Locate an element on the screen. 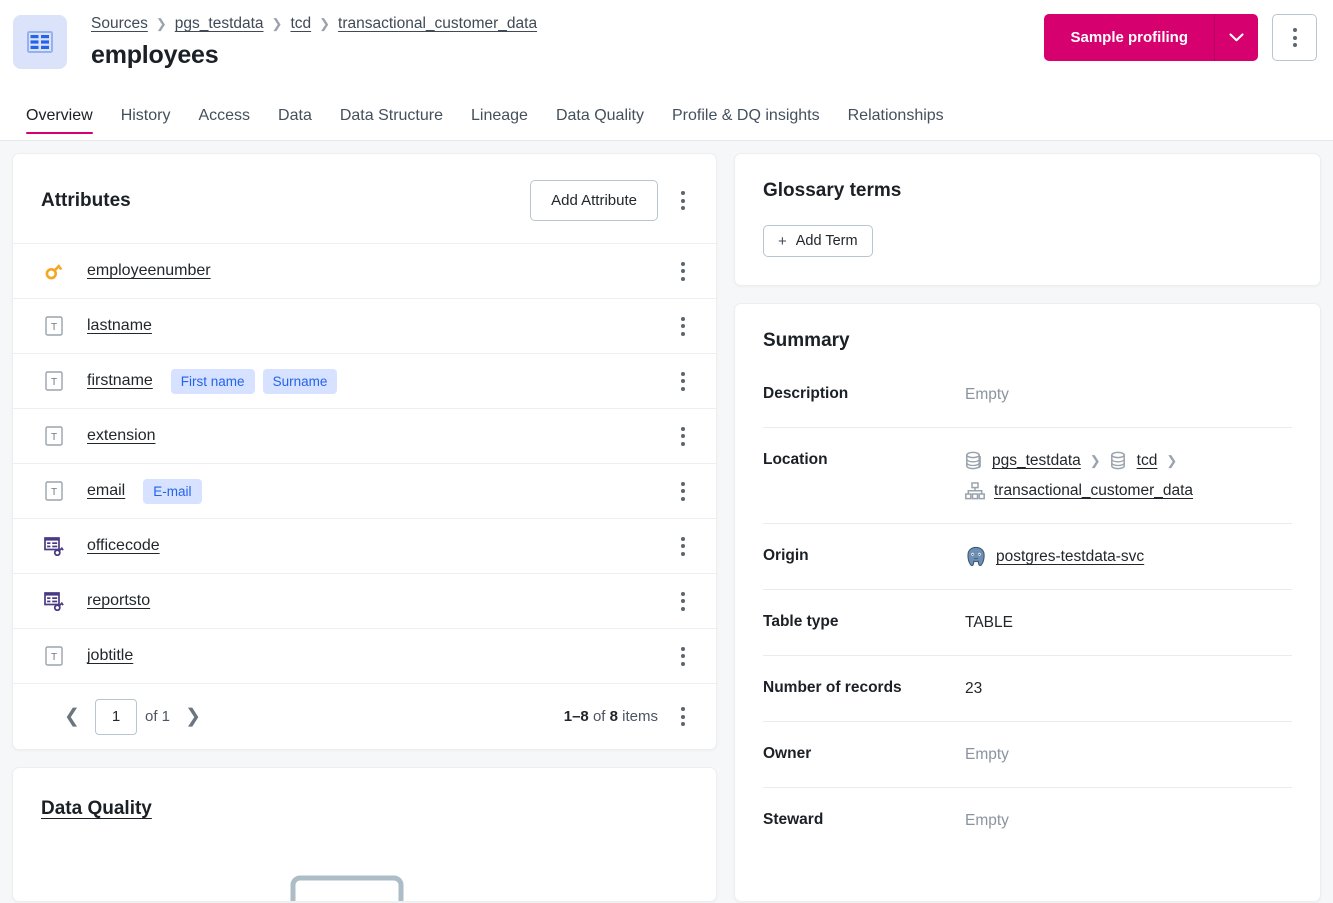 This screenshot has width=1333, height=903. header-overflow-button is located at coordinates (1294, 37).